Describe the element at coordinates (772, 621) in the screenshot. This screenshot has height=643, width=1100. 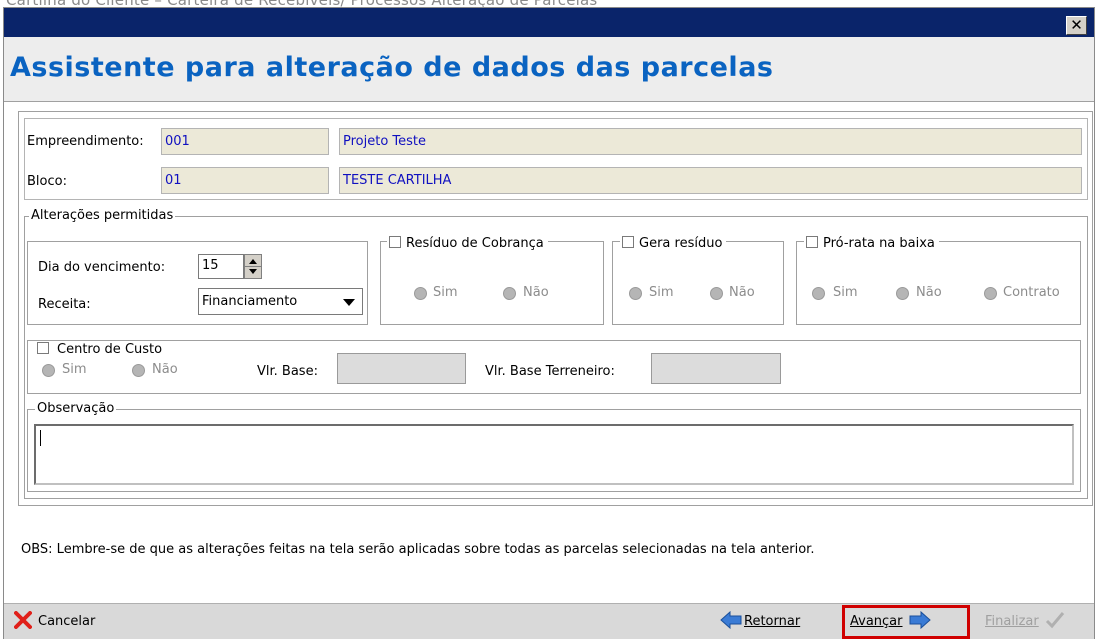
I see `retornar-label: Retornar` at that location.